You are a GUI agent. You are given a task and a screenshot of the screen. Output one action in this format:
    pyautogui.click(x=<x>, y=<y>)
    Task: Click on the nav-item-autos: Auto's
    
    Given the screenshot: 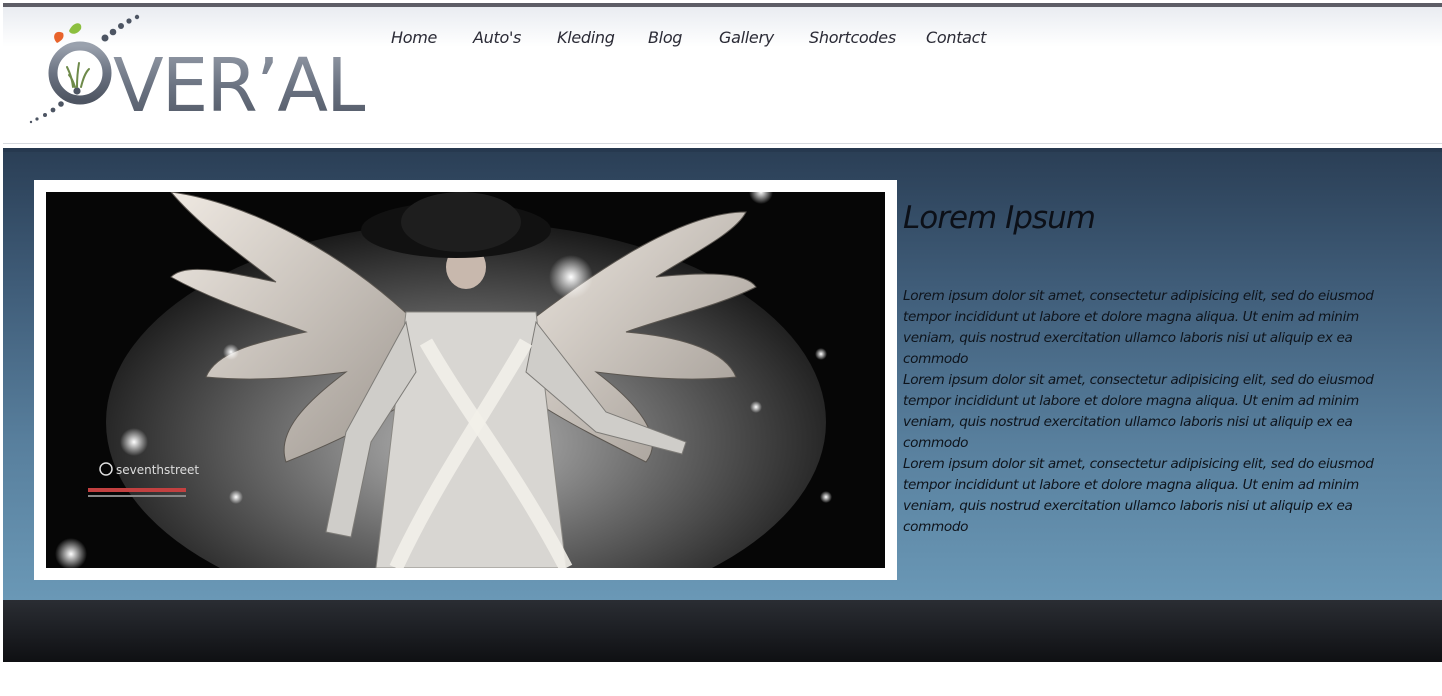 What is the action you would take?
    pyautogui.click(x=497, y=37)
    